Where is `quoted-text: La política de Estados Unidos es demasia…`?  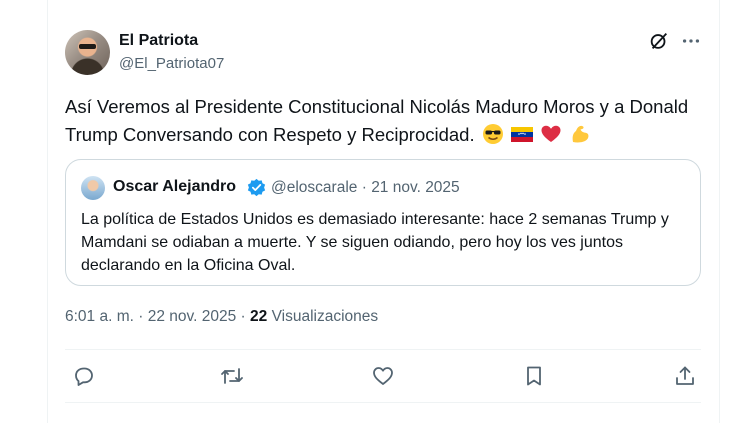 quoted-text: La política de Estados Unidos es demasia… is located at coordinates (375, 242).